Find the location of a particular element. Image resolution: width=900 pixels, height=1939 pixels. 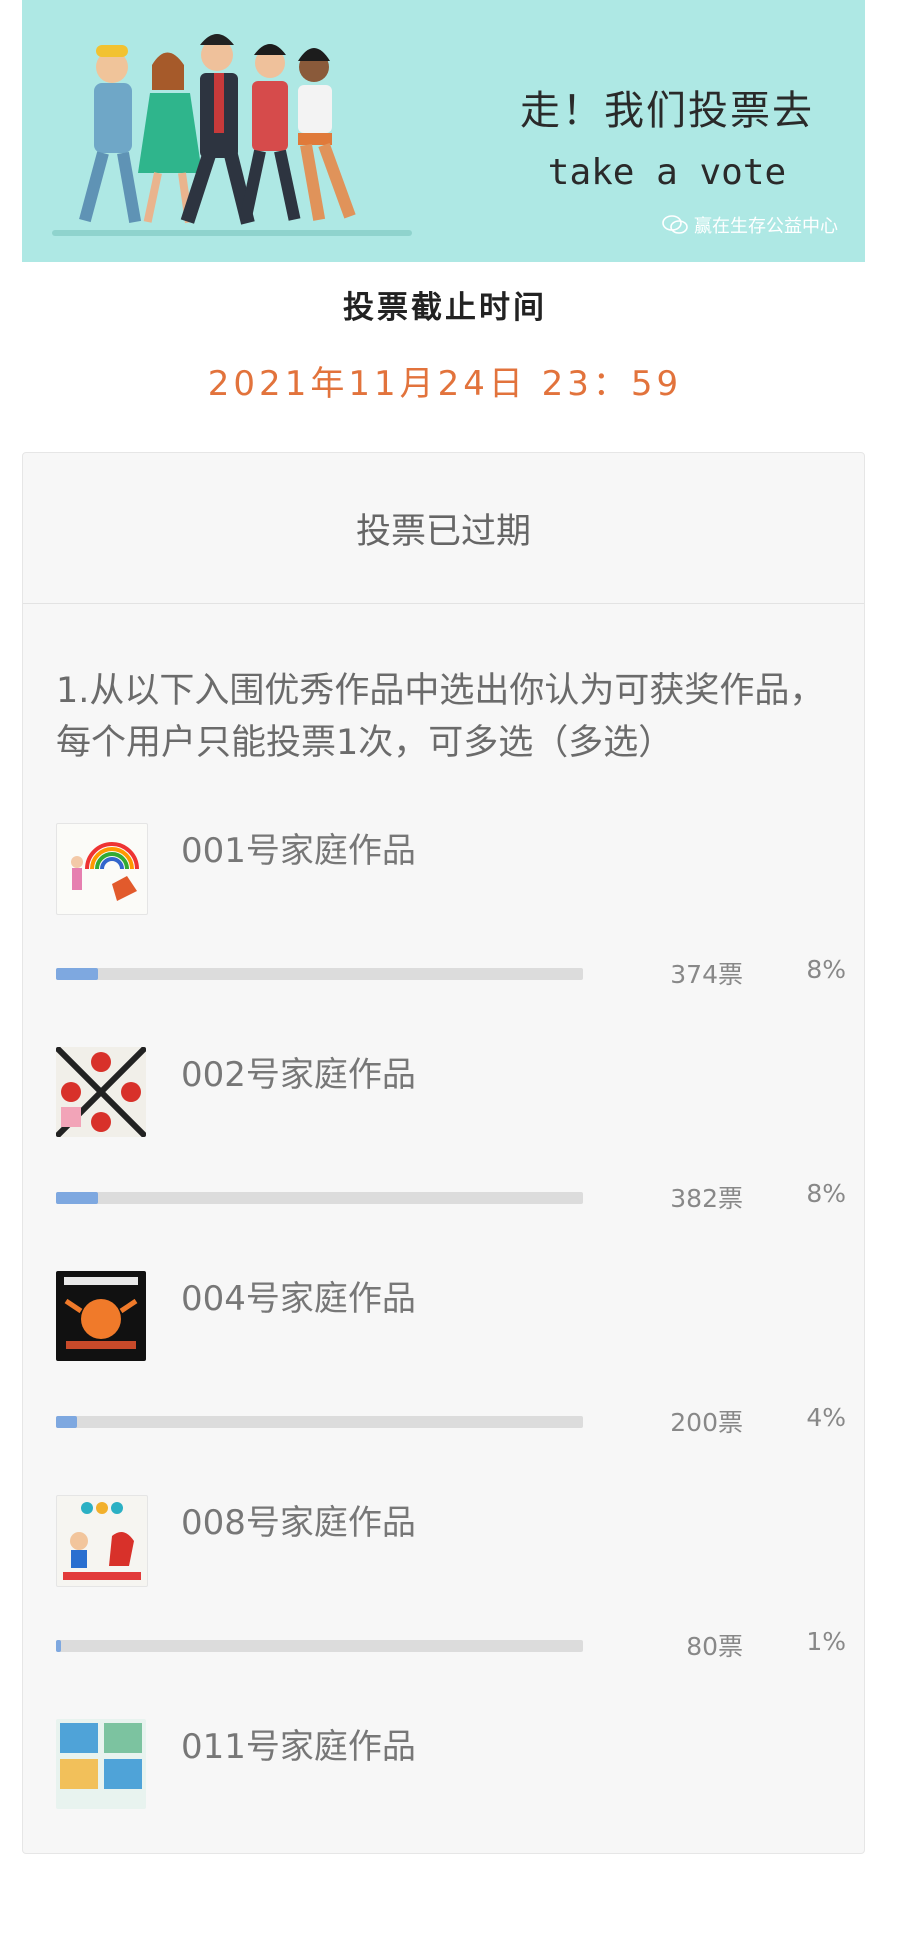

option-name: 004号家庭作品 is located at coordinates (298, 1299).